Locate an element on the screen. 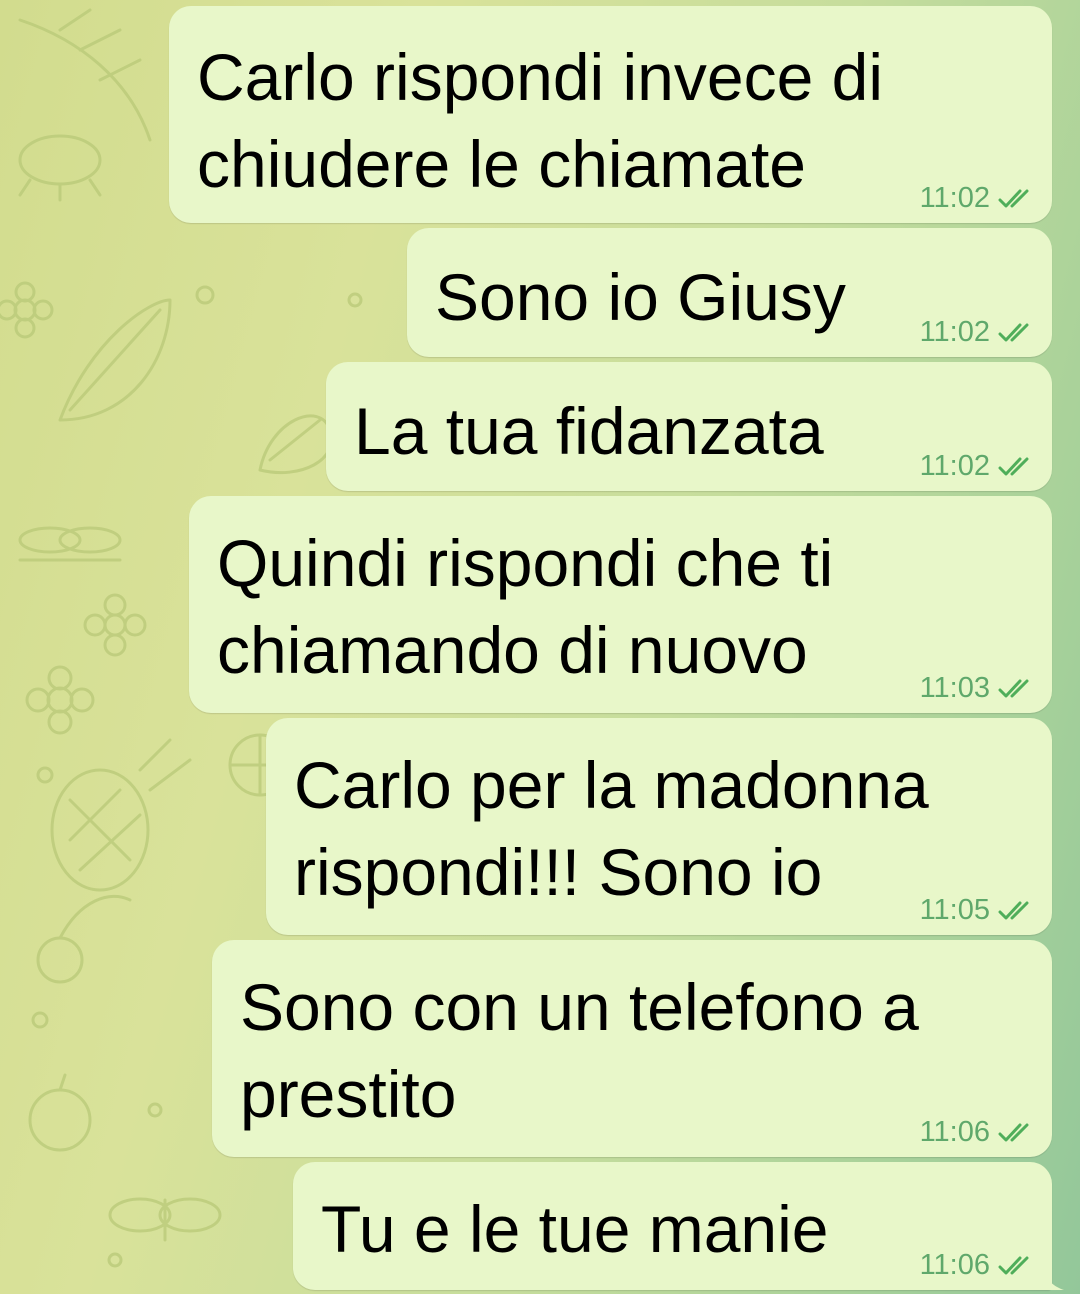  message-bubble: Tu e le tue manie 11:06 is located at coordinates (678, 1226).